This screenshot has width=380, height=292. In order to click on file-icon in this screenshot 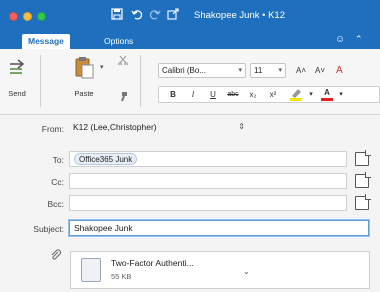, I will do `click(91, 270)`.